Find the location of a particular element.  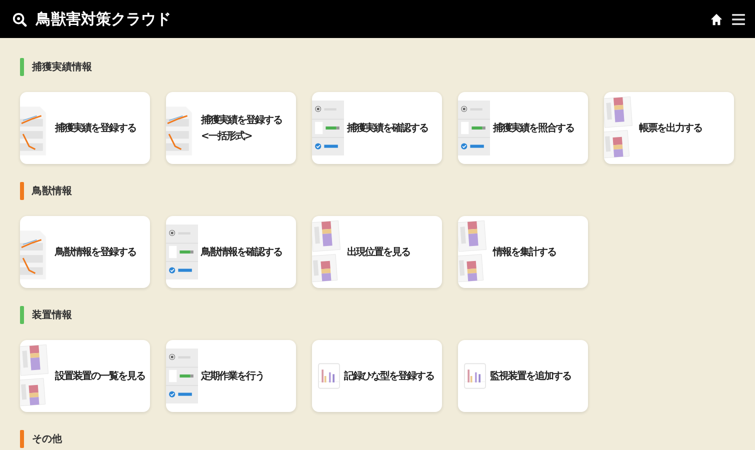

menu-card: 鳥獣情報を確認する is located at coordinates (231, 252).